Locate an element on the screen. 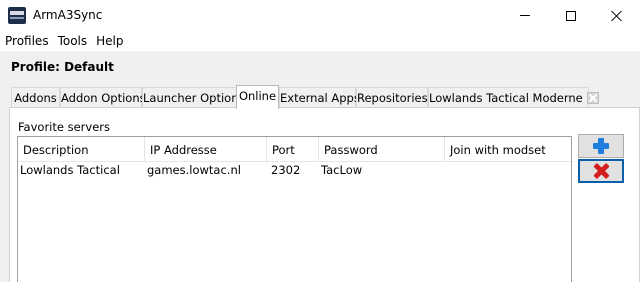 This screenshot has height=282, width=640. tab-external-apps: External Apps is located at coordinates (319, 97).